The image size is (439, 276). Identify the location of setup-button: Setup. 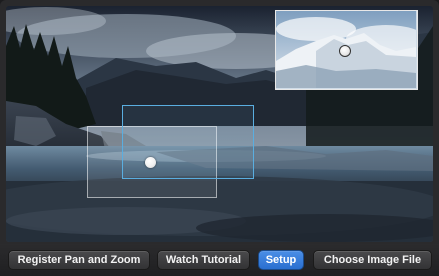
(281, 260).